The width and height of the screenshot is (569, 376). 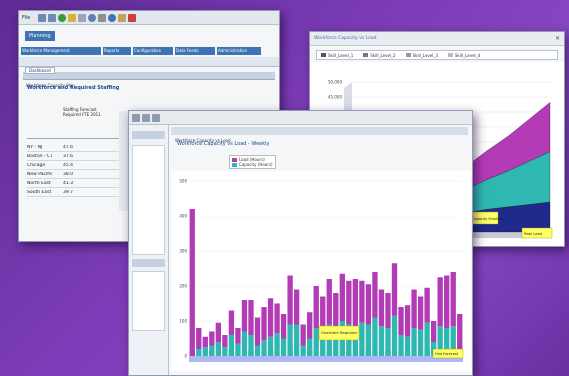 What do you see at coordinates (183, 181) in the screenshot?
I see `y-tick-label: 500` at bounding box center [183, 181].